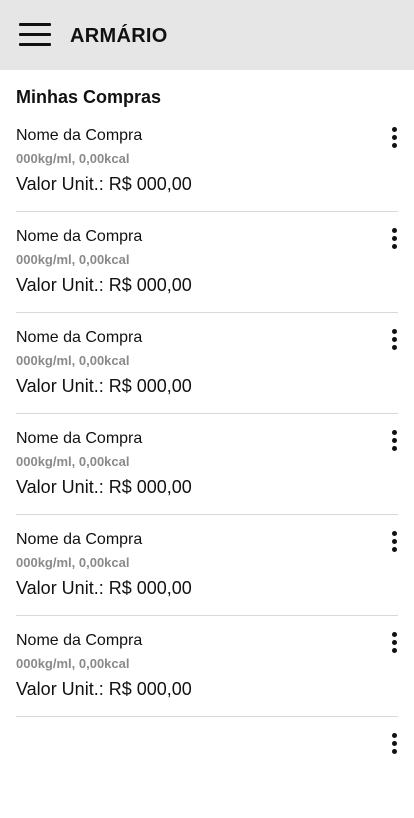 The image size is (414, 818). I want to click on purchase-list-item, so click(207, 767).